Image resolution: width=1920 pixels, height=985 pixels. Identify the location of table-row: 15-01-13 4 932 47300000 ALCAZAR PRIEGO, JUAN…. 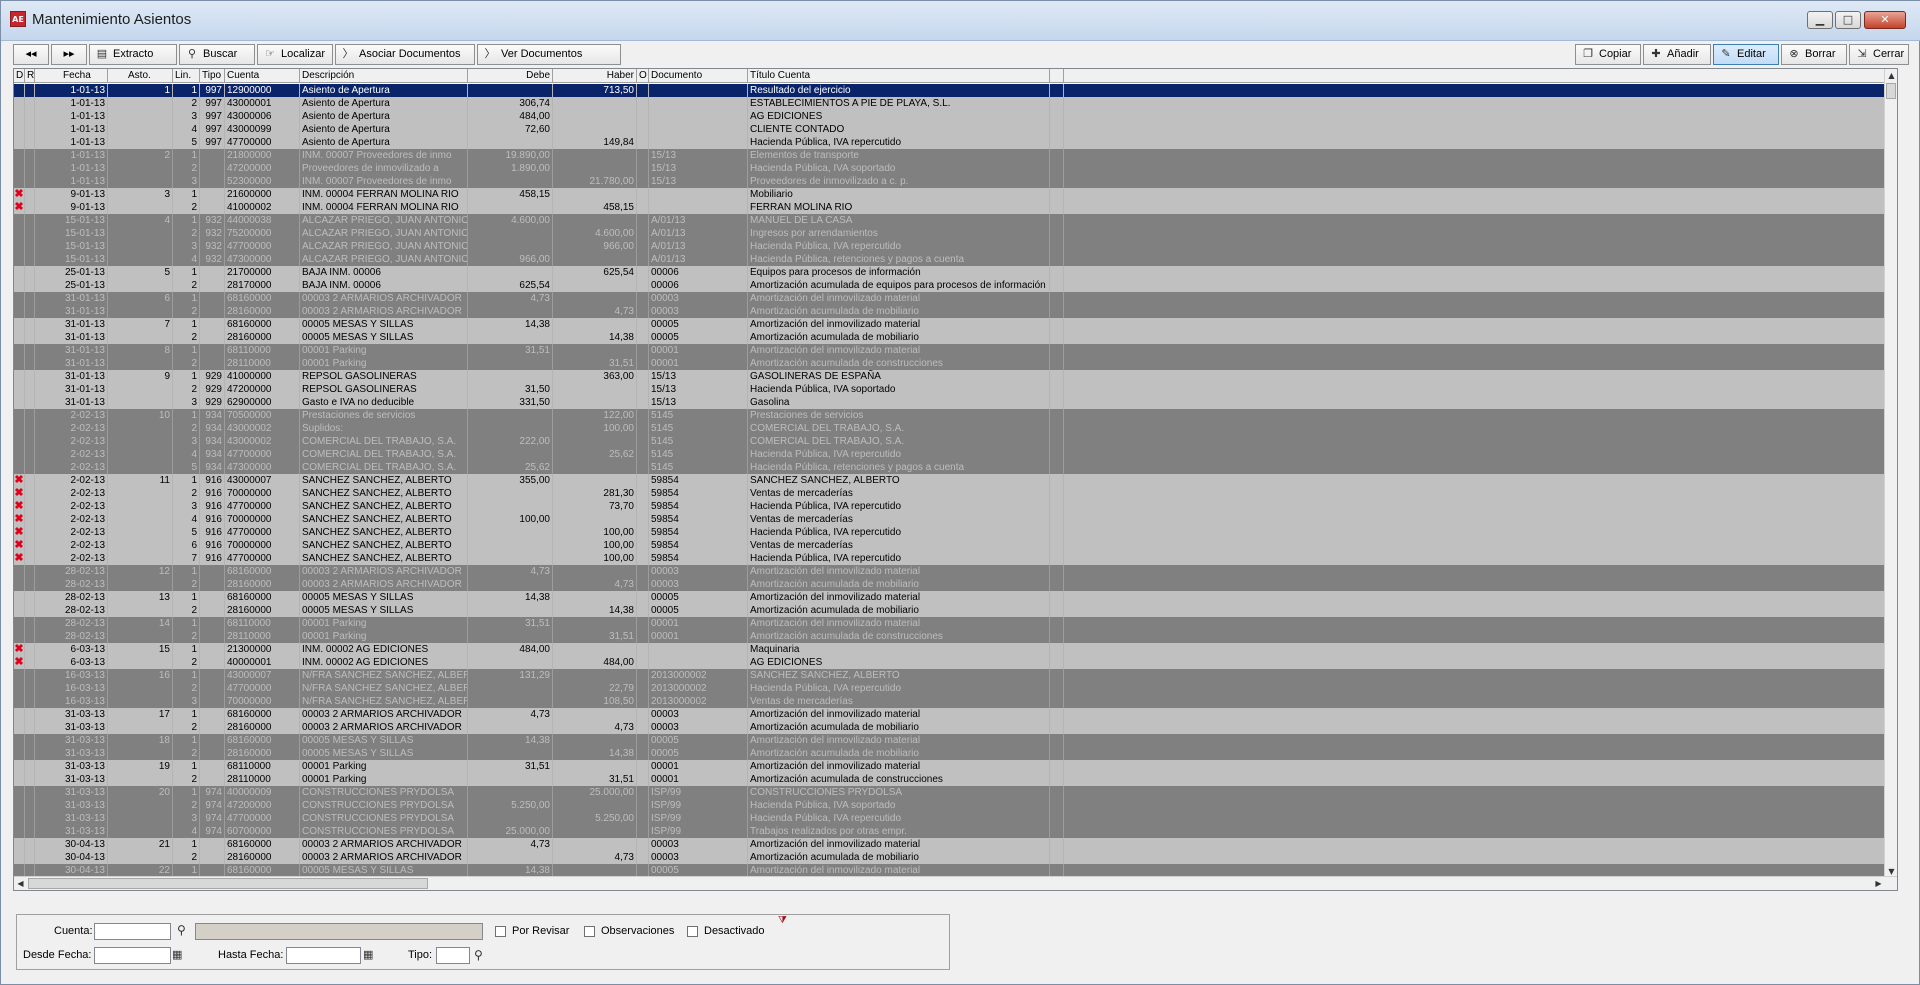
(950, 259).